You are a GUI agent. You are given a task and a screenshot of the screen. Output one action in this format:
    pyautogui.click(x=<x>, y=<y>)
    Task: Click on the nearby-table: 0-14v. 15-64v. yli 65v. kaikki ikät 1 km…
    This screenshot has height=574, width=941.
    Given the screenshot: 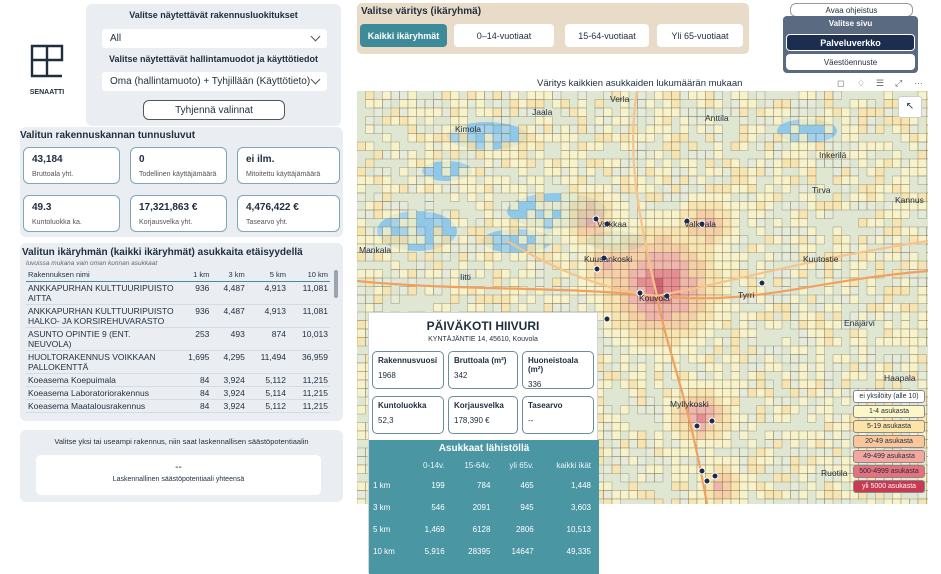 What is the action you would take?
    pyautogui.click(x=482, y=509)
    